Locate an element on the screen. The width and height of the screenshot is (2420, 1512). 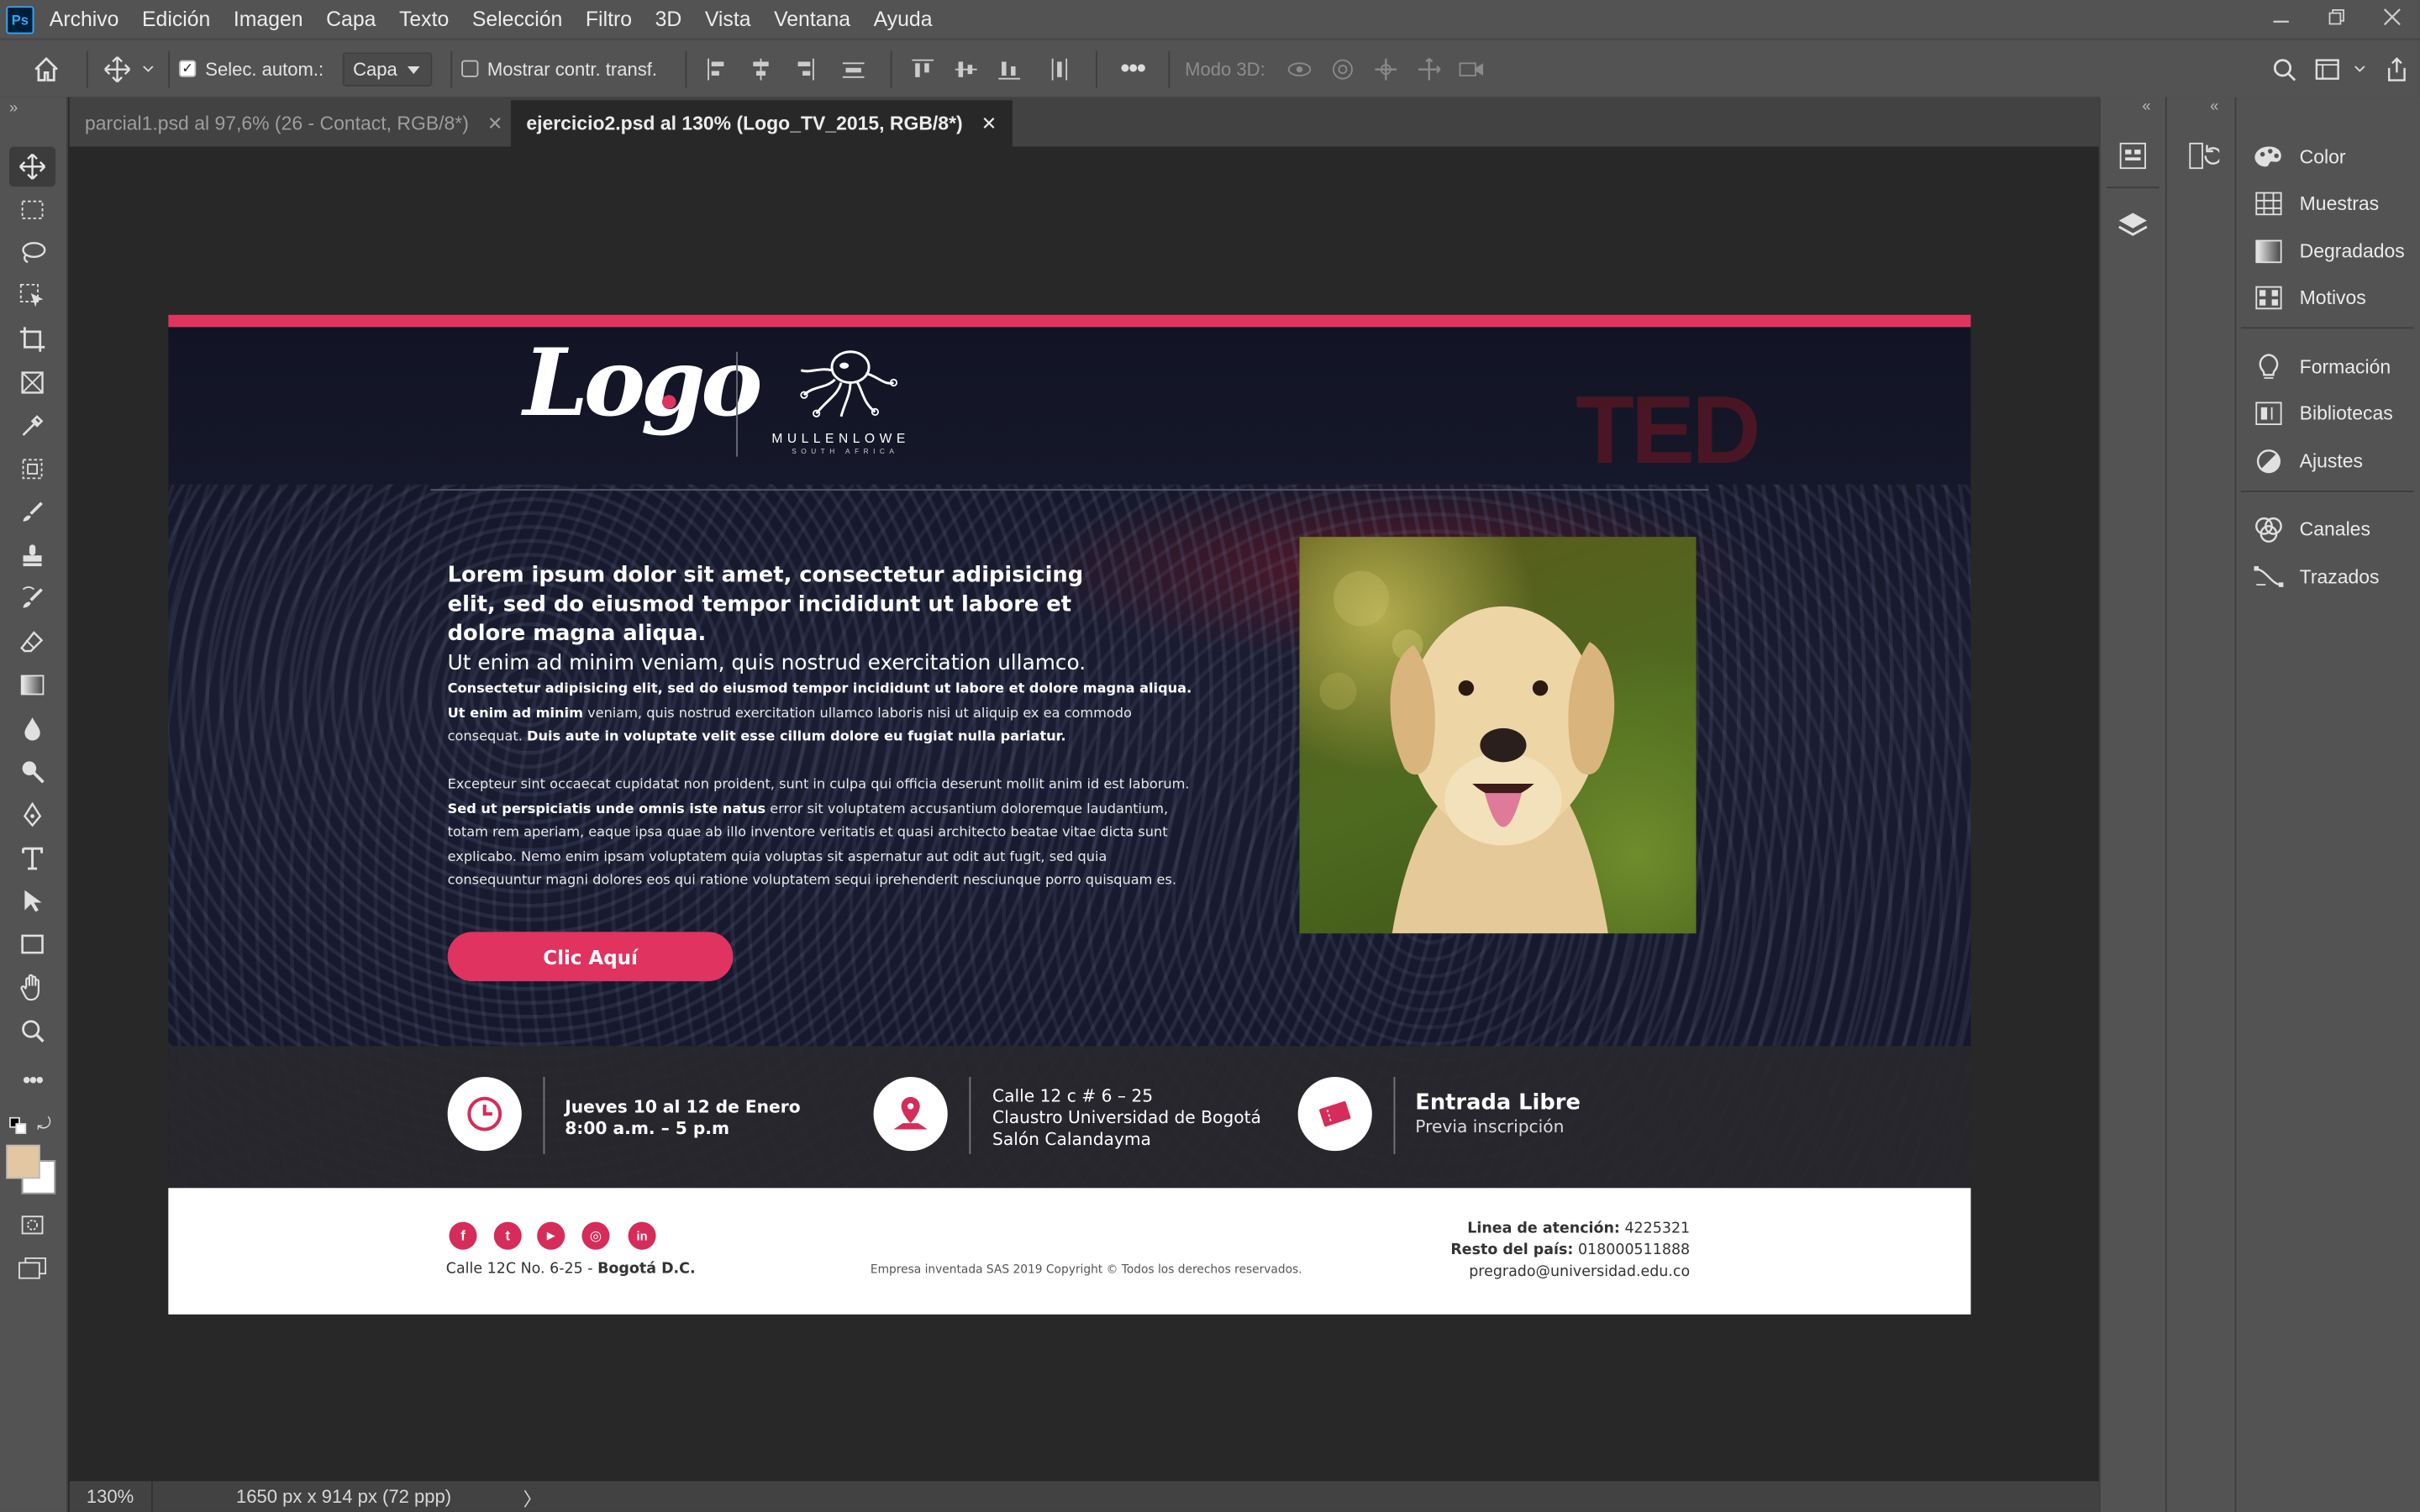
menu-seleccion: Selección is located at coordinates (517, 19).